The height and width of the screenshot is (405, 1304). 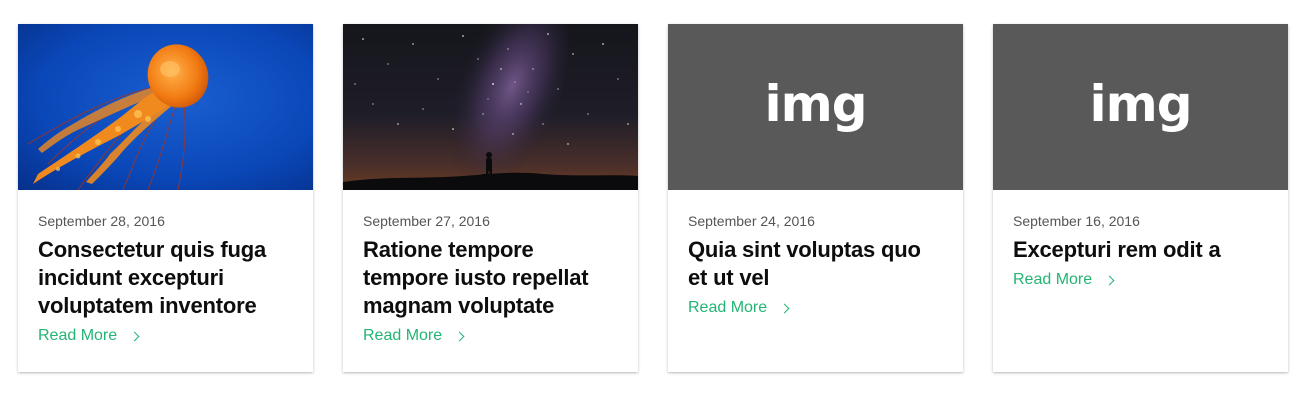 I want to click on post-title: Excepturi rem odit a, so click(x=1140, y=250).